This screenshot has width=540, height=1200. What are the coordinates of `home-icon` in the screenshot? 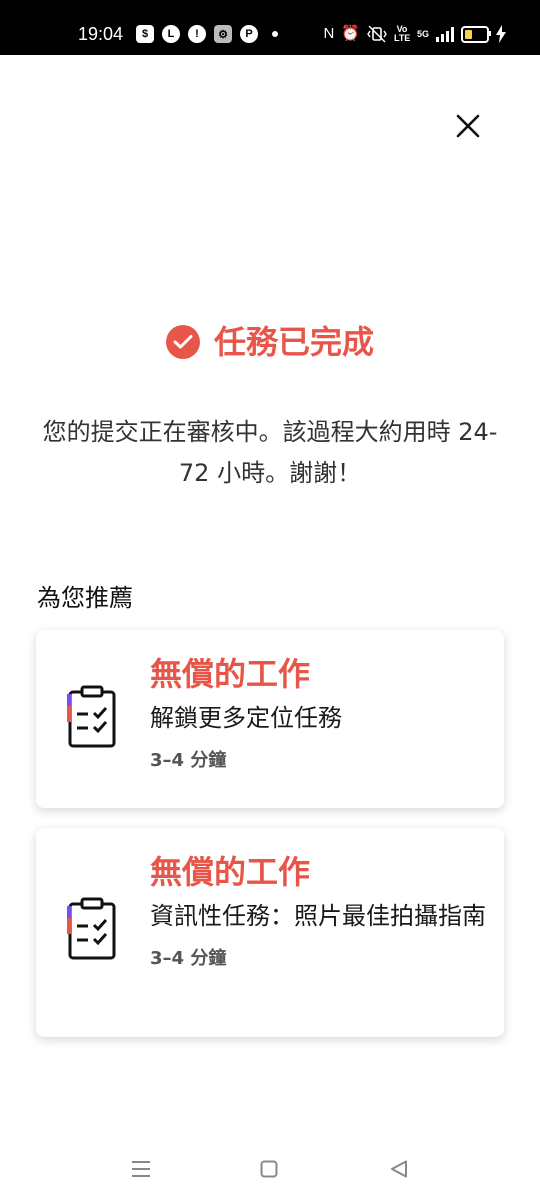 It's located at (269, 1169).